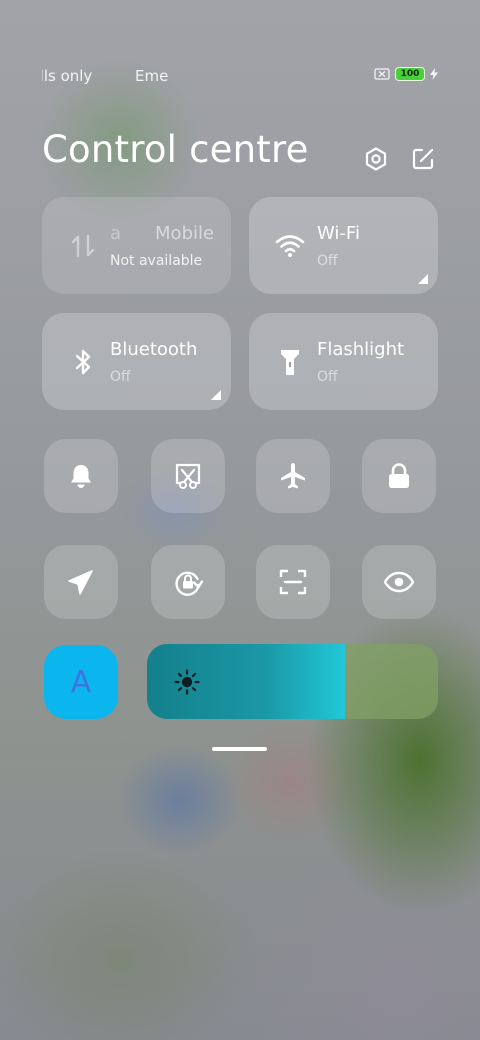 This screenshot has width=480, height=1040. I want to click on wifi-tile: Wi-Fi Off, so click(343, 245).